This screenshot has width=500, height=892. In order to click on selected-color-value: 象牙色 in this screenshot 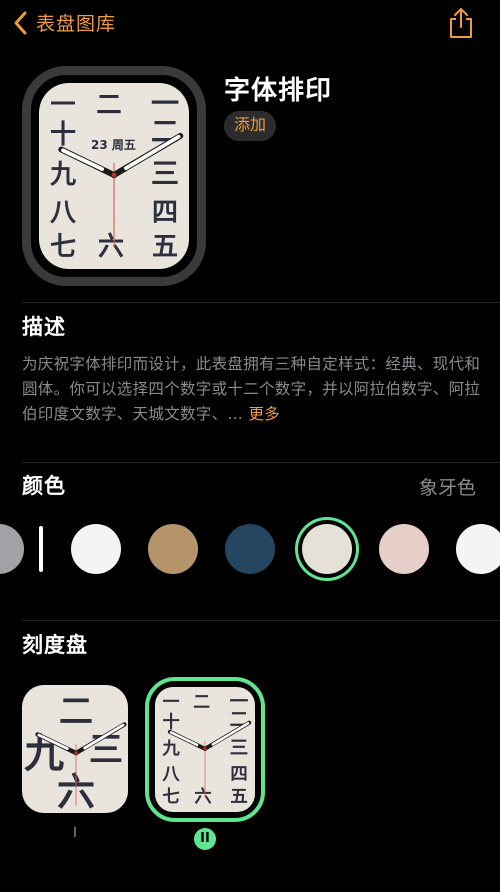, I will do `click(447, 488)`.